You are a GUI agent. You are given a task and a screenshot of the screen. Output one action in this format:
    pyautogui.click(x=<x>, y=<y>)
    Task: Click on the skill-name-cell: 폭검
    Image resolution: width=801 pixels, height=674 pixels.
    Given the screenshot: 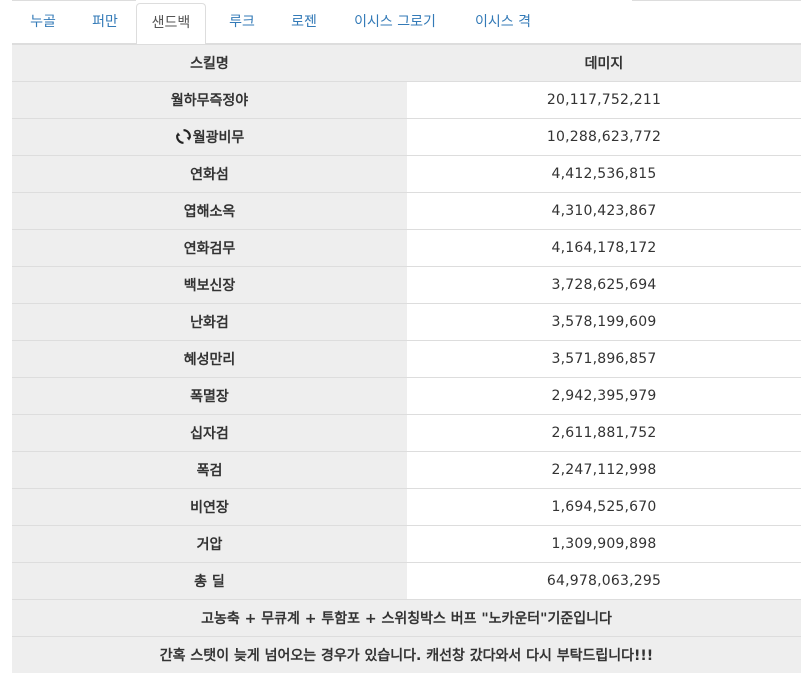 What is the action you would take?
    pyautogui.click(x=209, y=470)
    